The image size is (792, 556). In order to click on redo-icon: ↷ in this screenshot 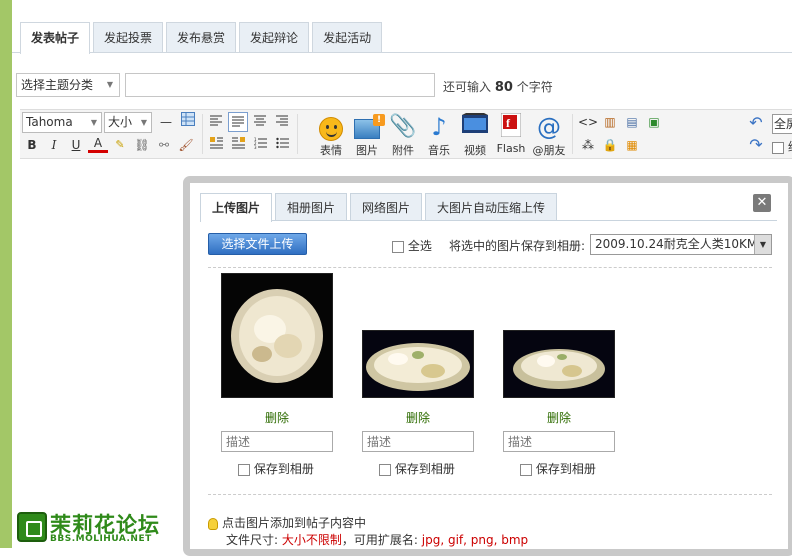, I will do `click(756, 145)`.